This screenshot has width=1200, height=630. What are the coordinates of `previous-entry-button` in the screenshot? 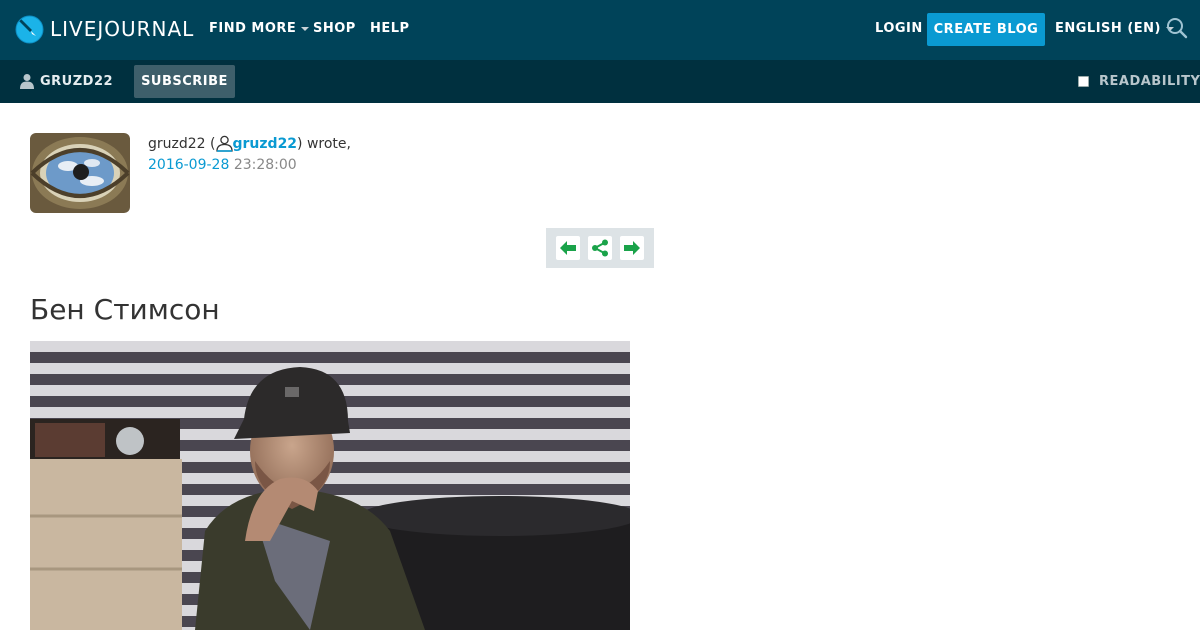 It's located at (568, 248).